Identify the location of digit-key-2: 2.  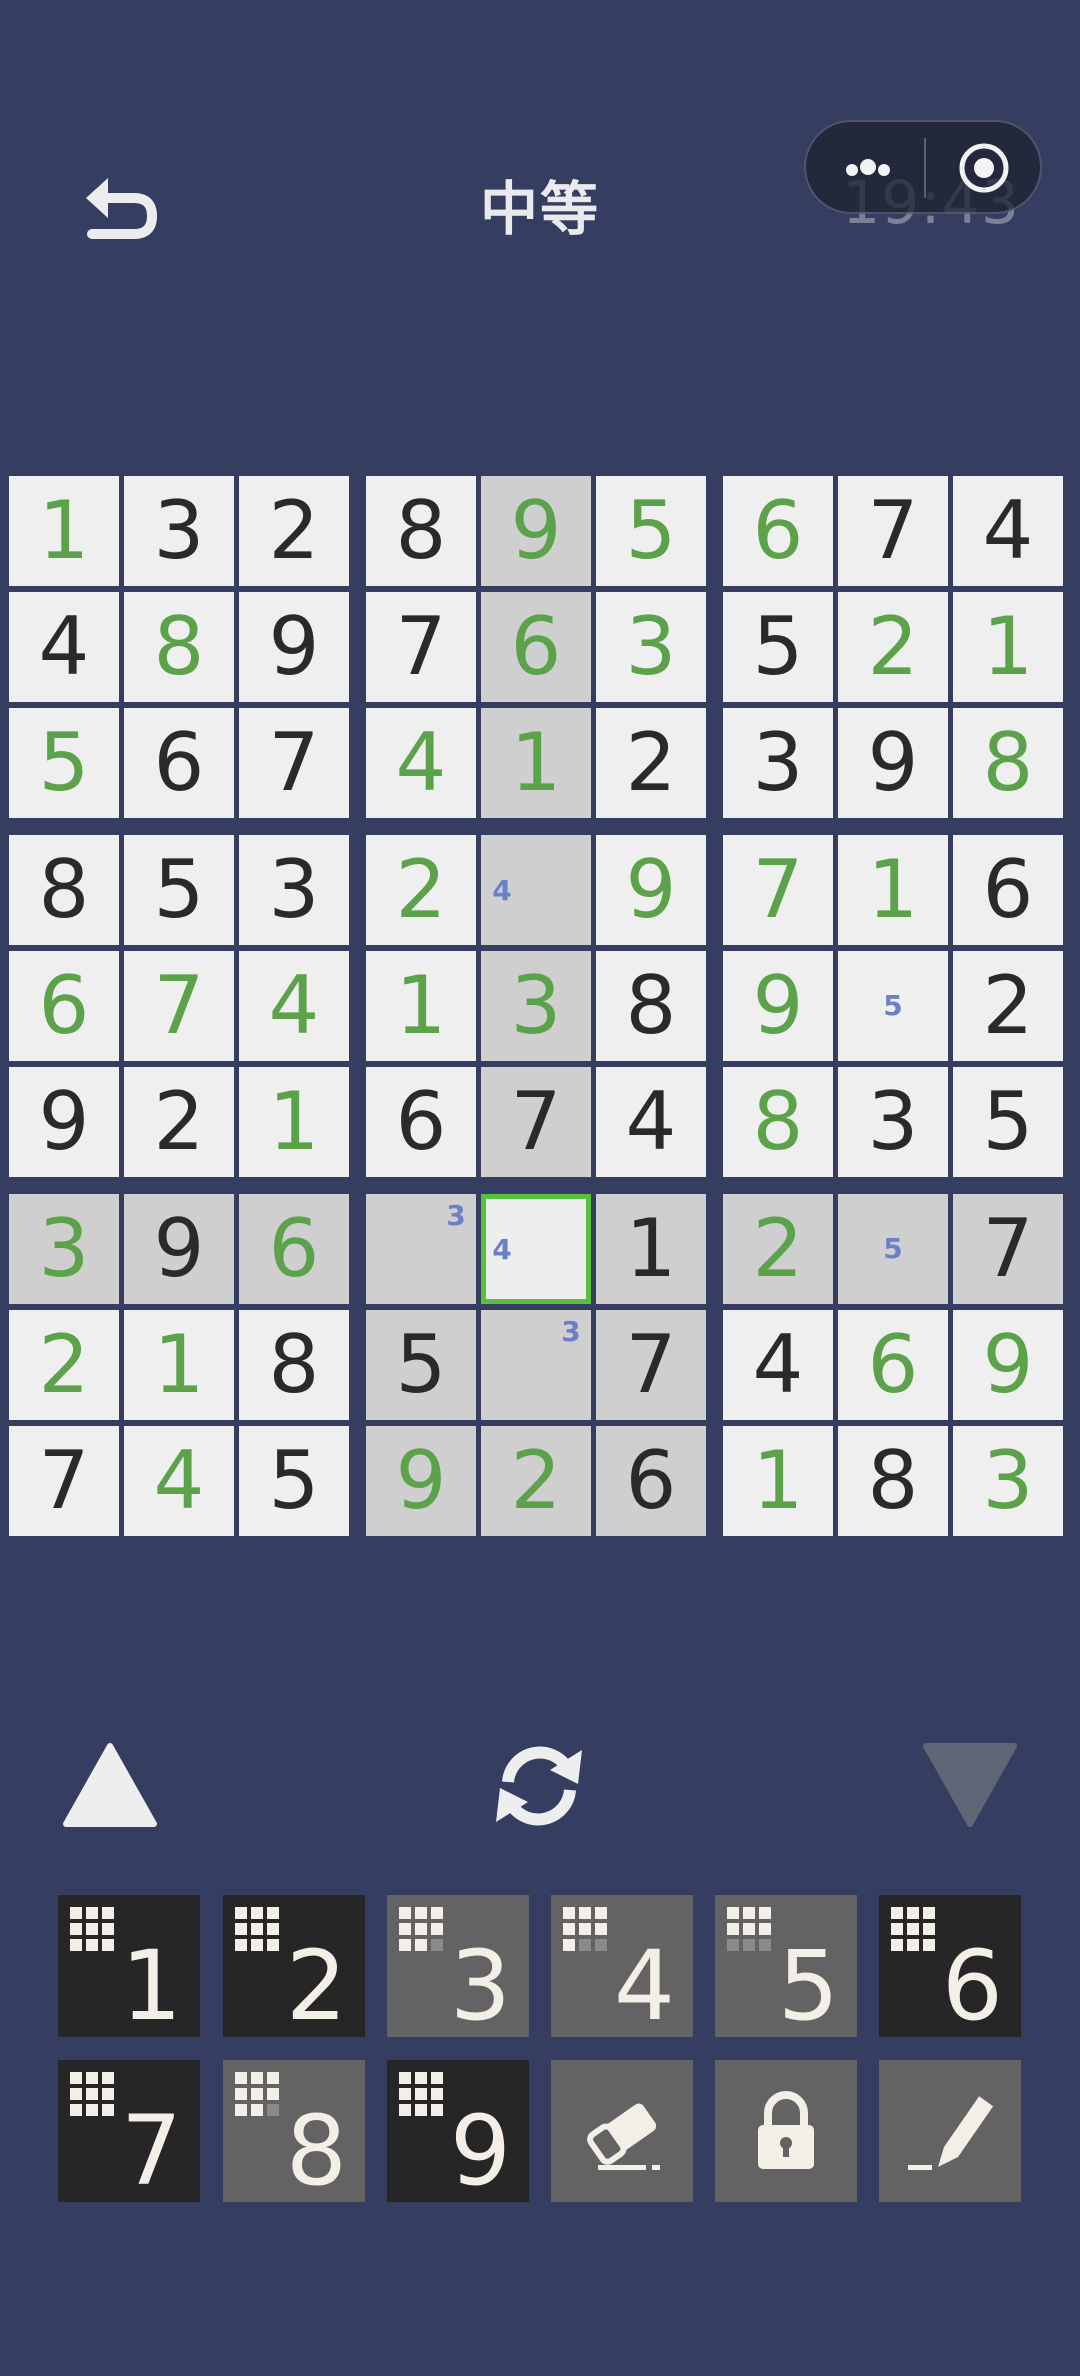
(294, 1966).